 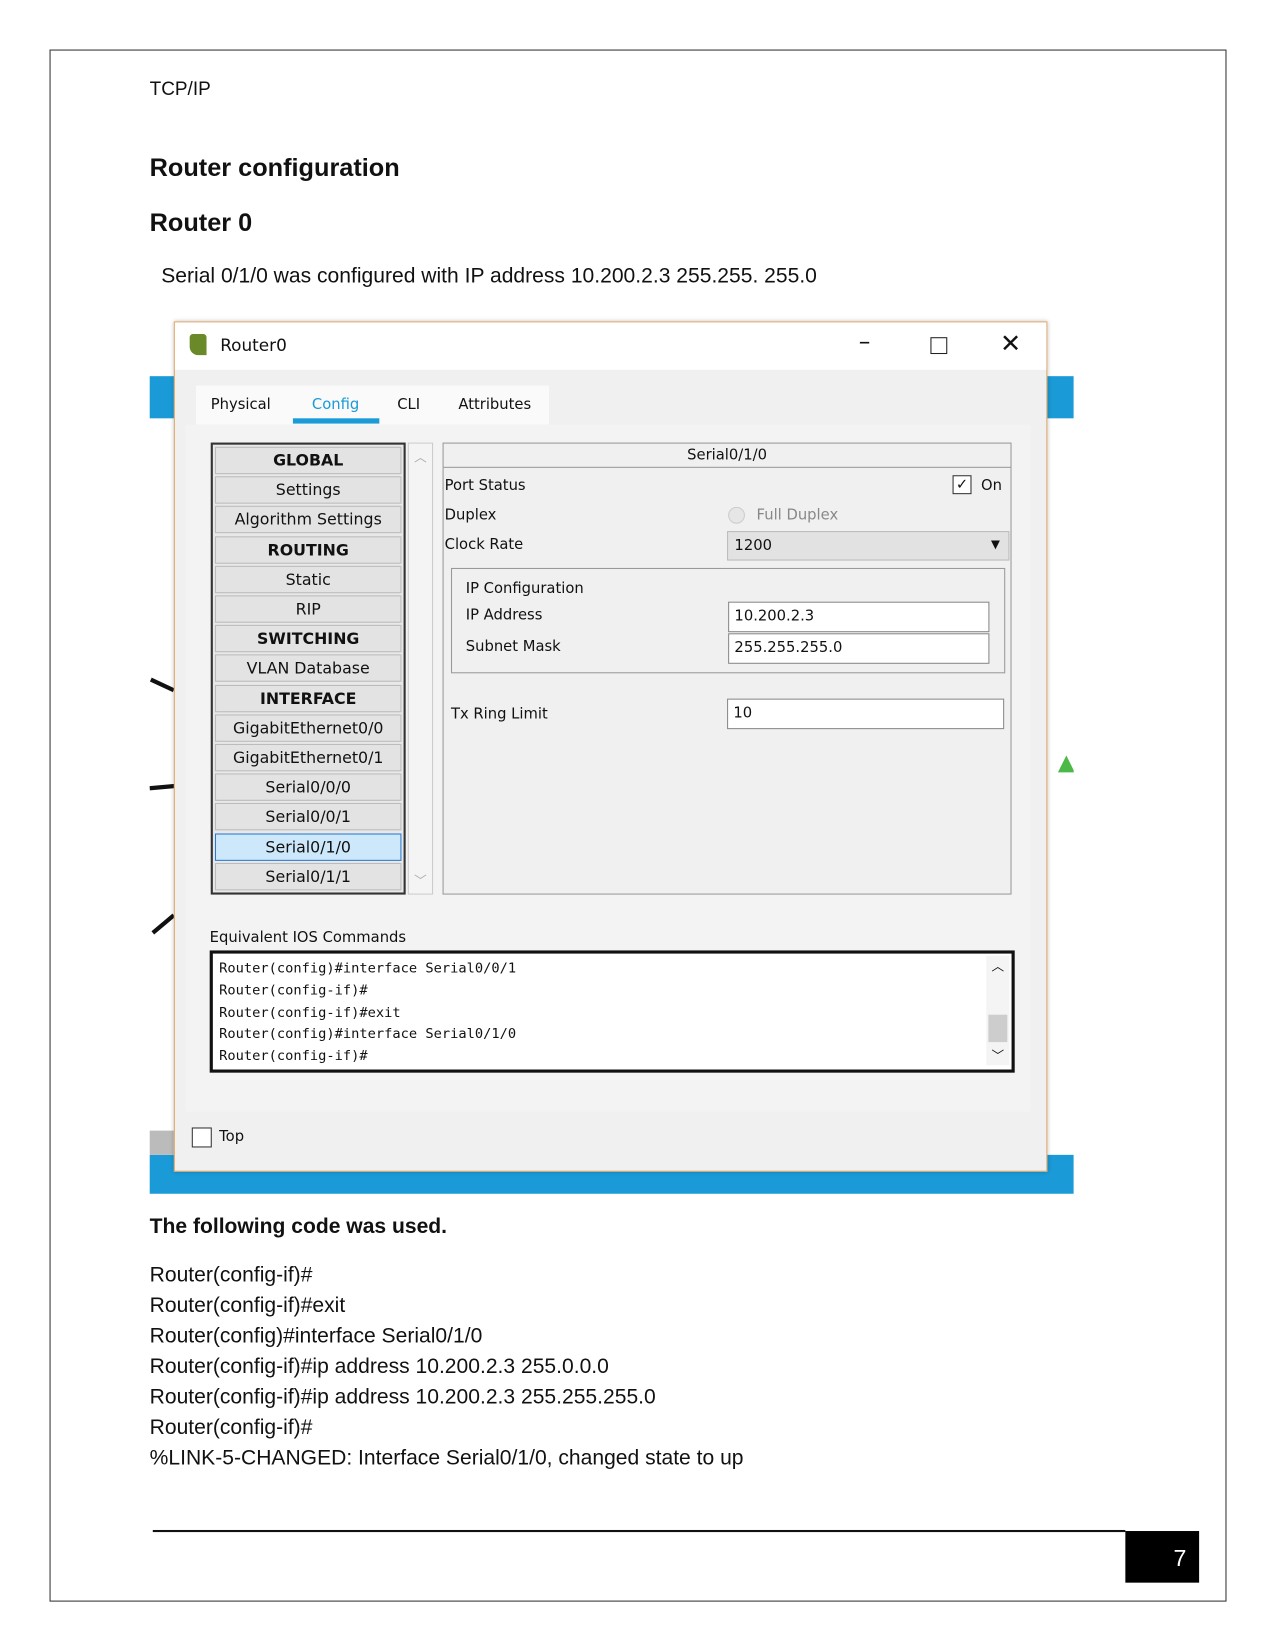 What do you see at coordinates (308, 817) in the screenshot?
I see `sidebar-item: Serial0/0/1` at bounding box center [308, 817].